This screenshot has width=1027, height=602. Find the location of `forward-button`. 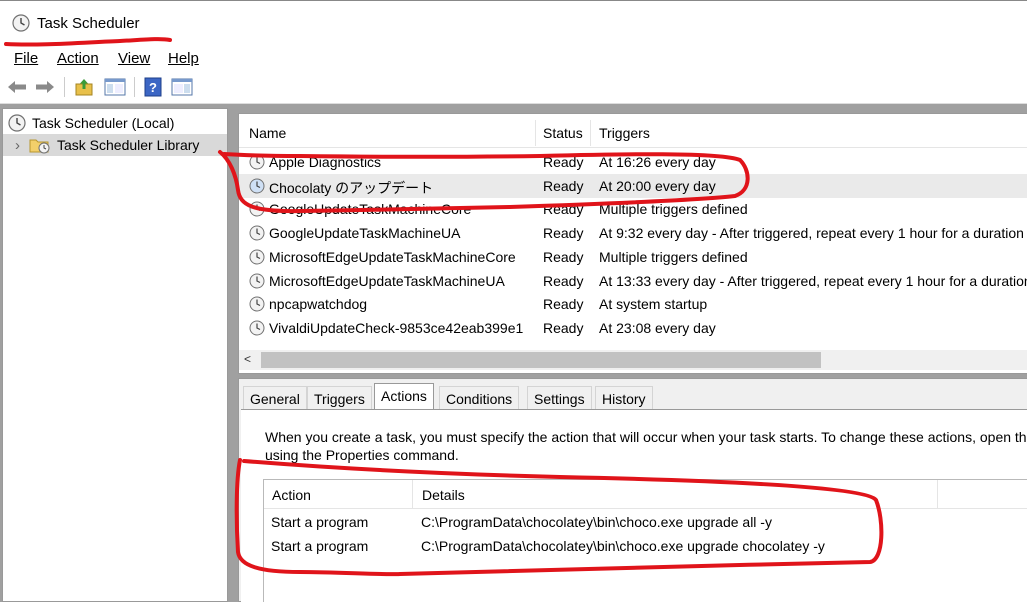

forward-button is located at coordinates (45, 87).